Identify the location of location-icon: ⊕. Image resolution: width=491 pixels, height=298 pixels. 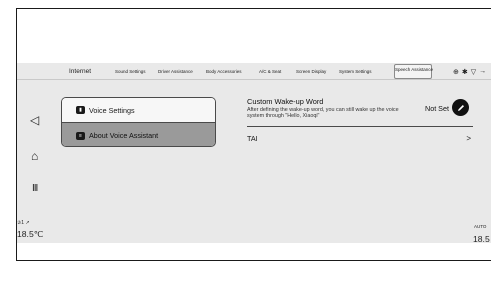
(456, 72).